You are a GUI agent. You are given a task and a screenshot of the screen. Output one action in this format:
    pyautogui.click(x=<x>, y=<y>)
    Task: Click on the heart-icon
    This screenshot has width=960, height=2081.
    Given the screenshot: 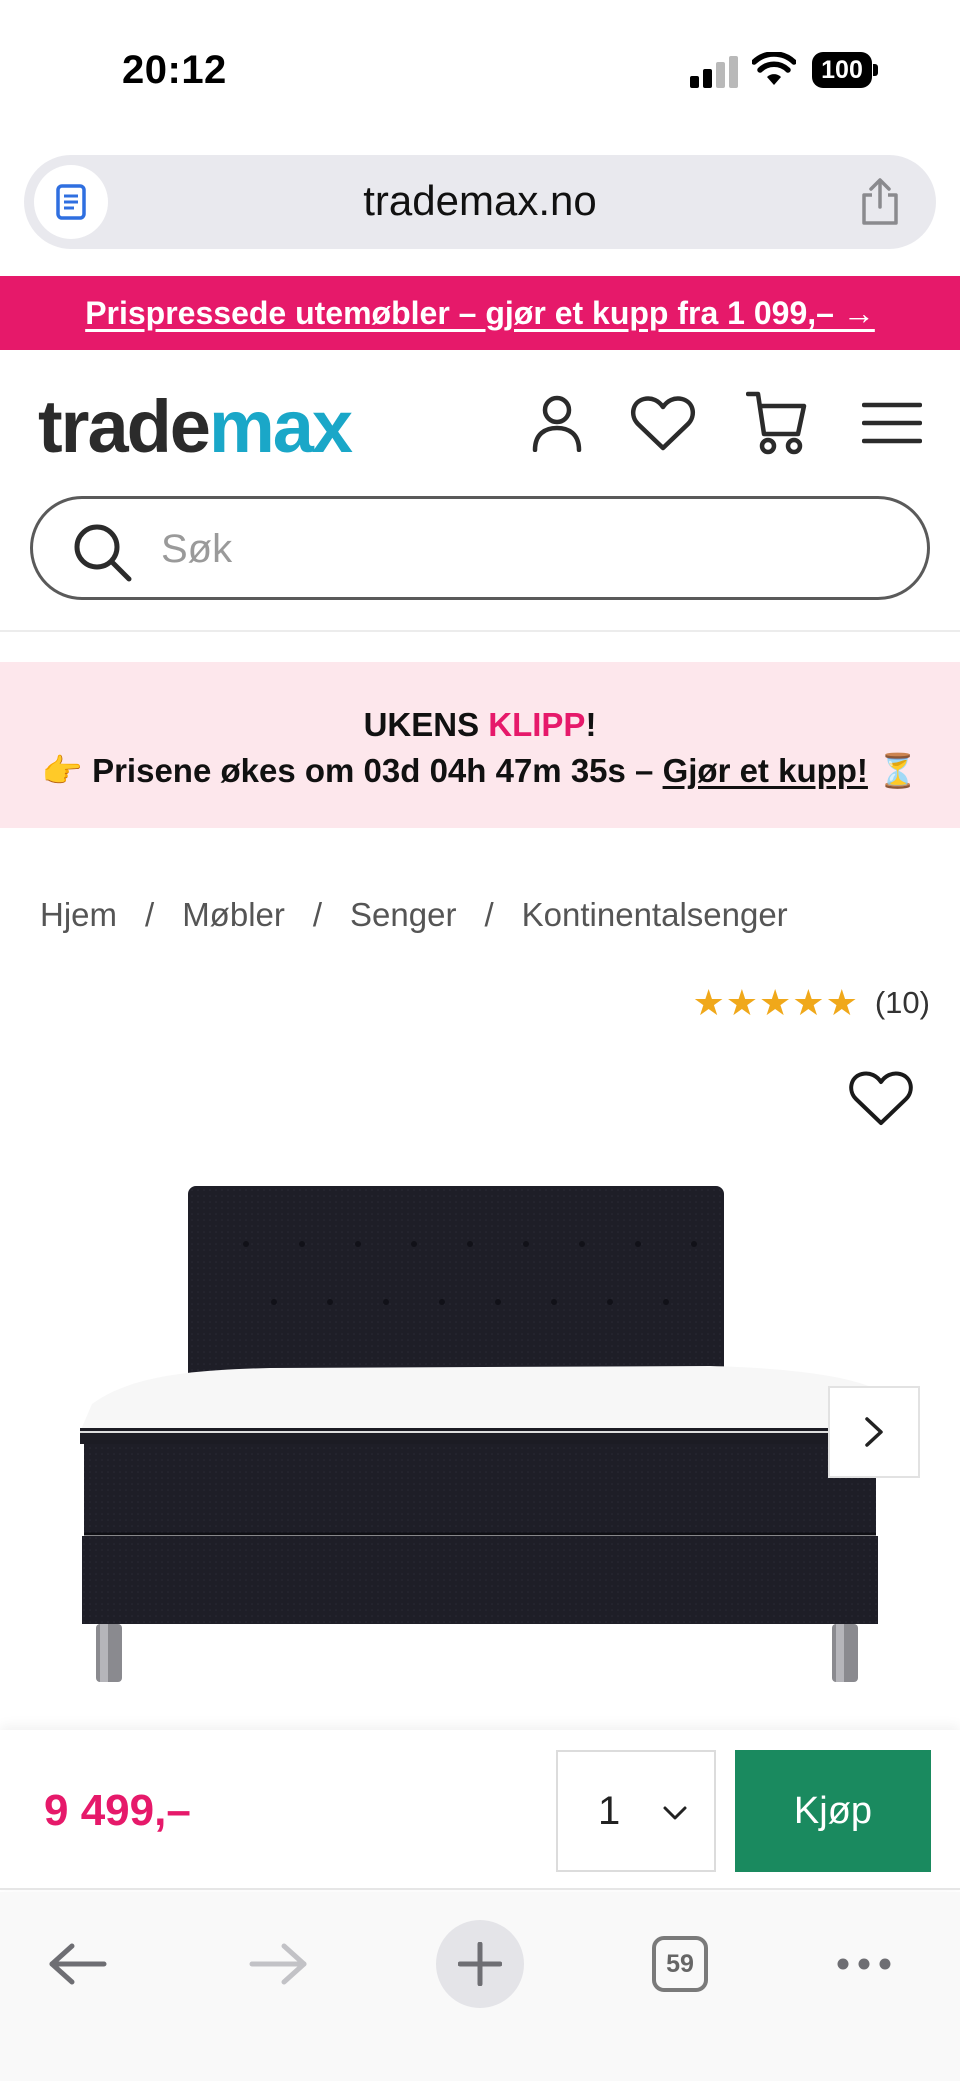 What is the action you would take?
    pyautogui.click(x=663, y=423)
    